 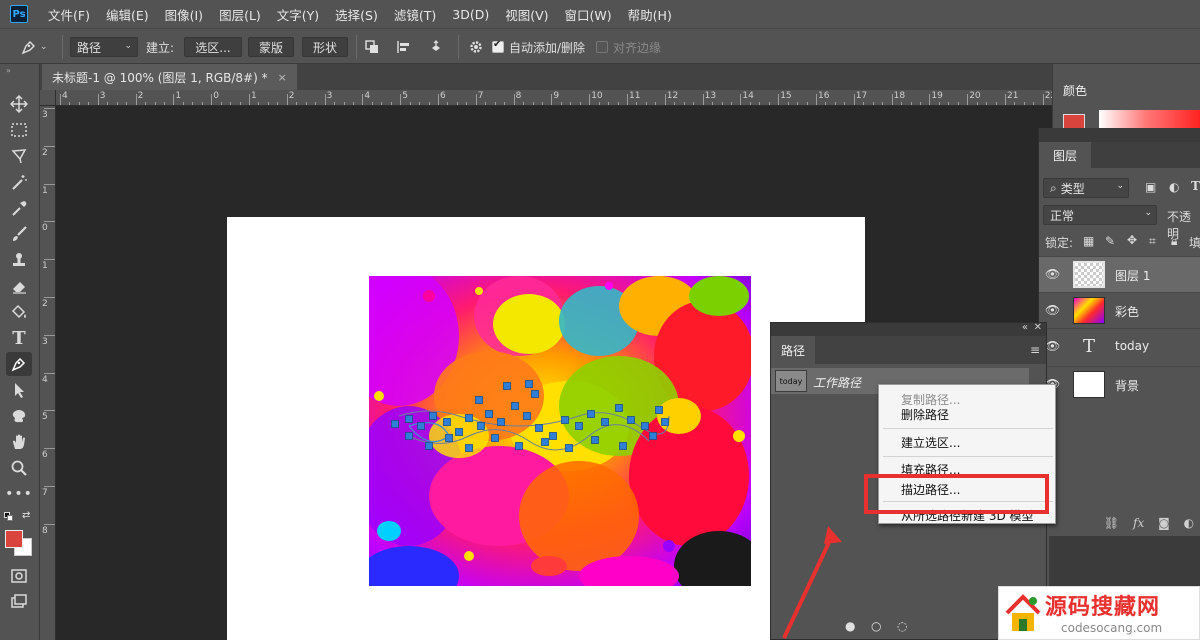 I want to click on brush-tool-icon, so click(x=19, y=234).